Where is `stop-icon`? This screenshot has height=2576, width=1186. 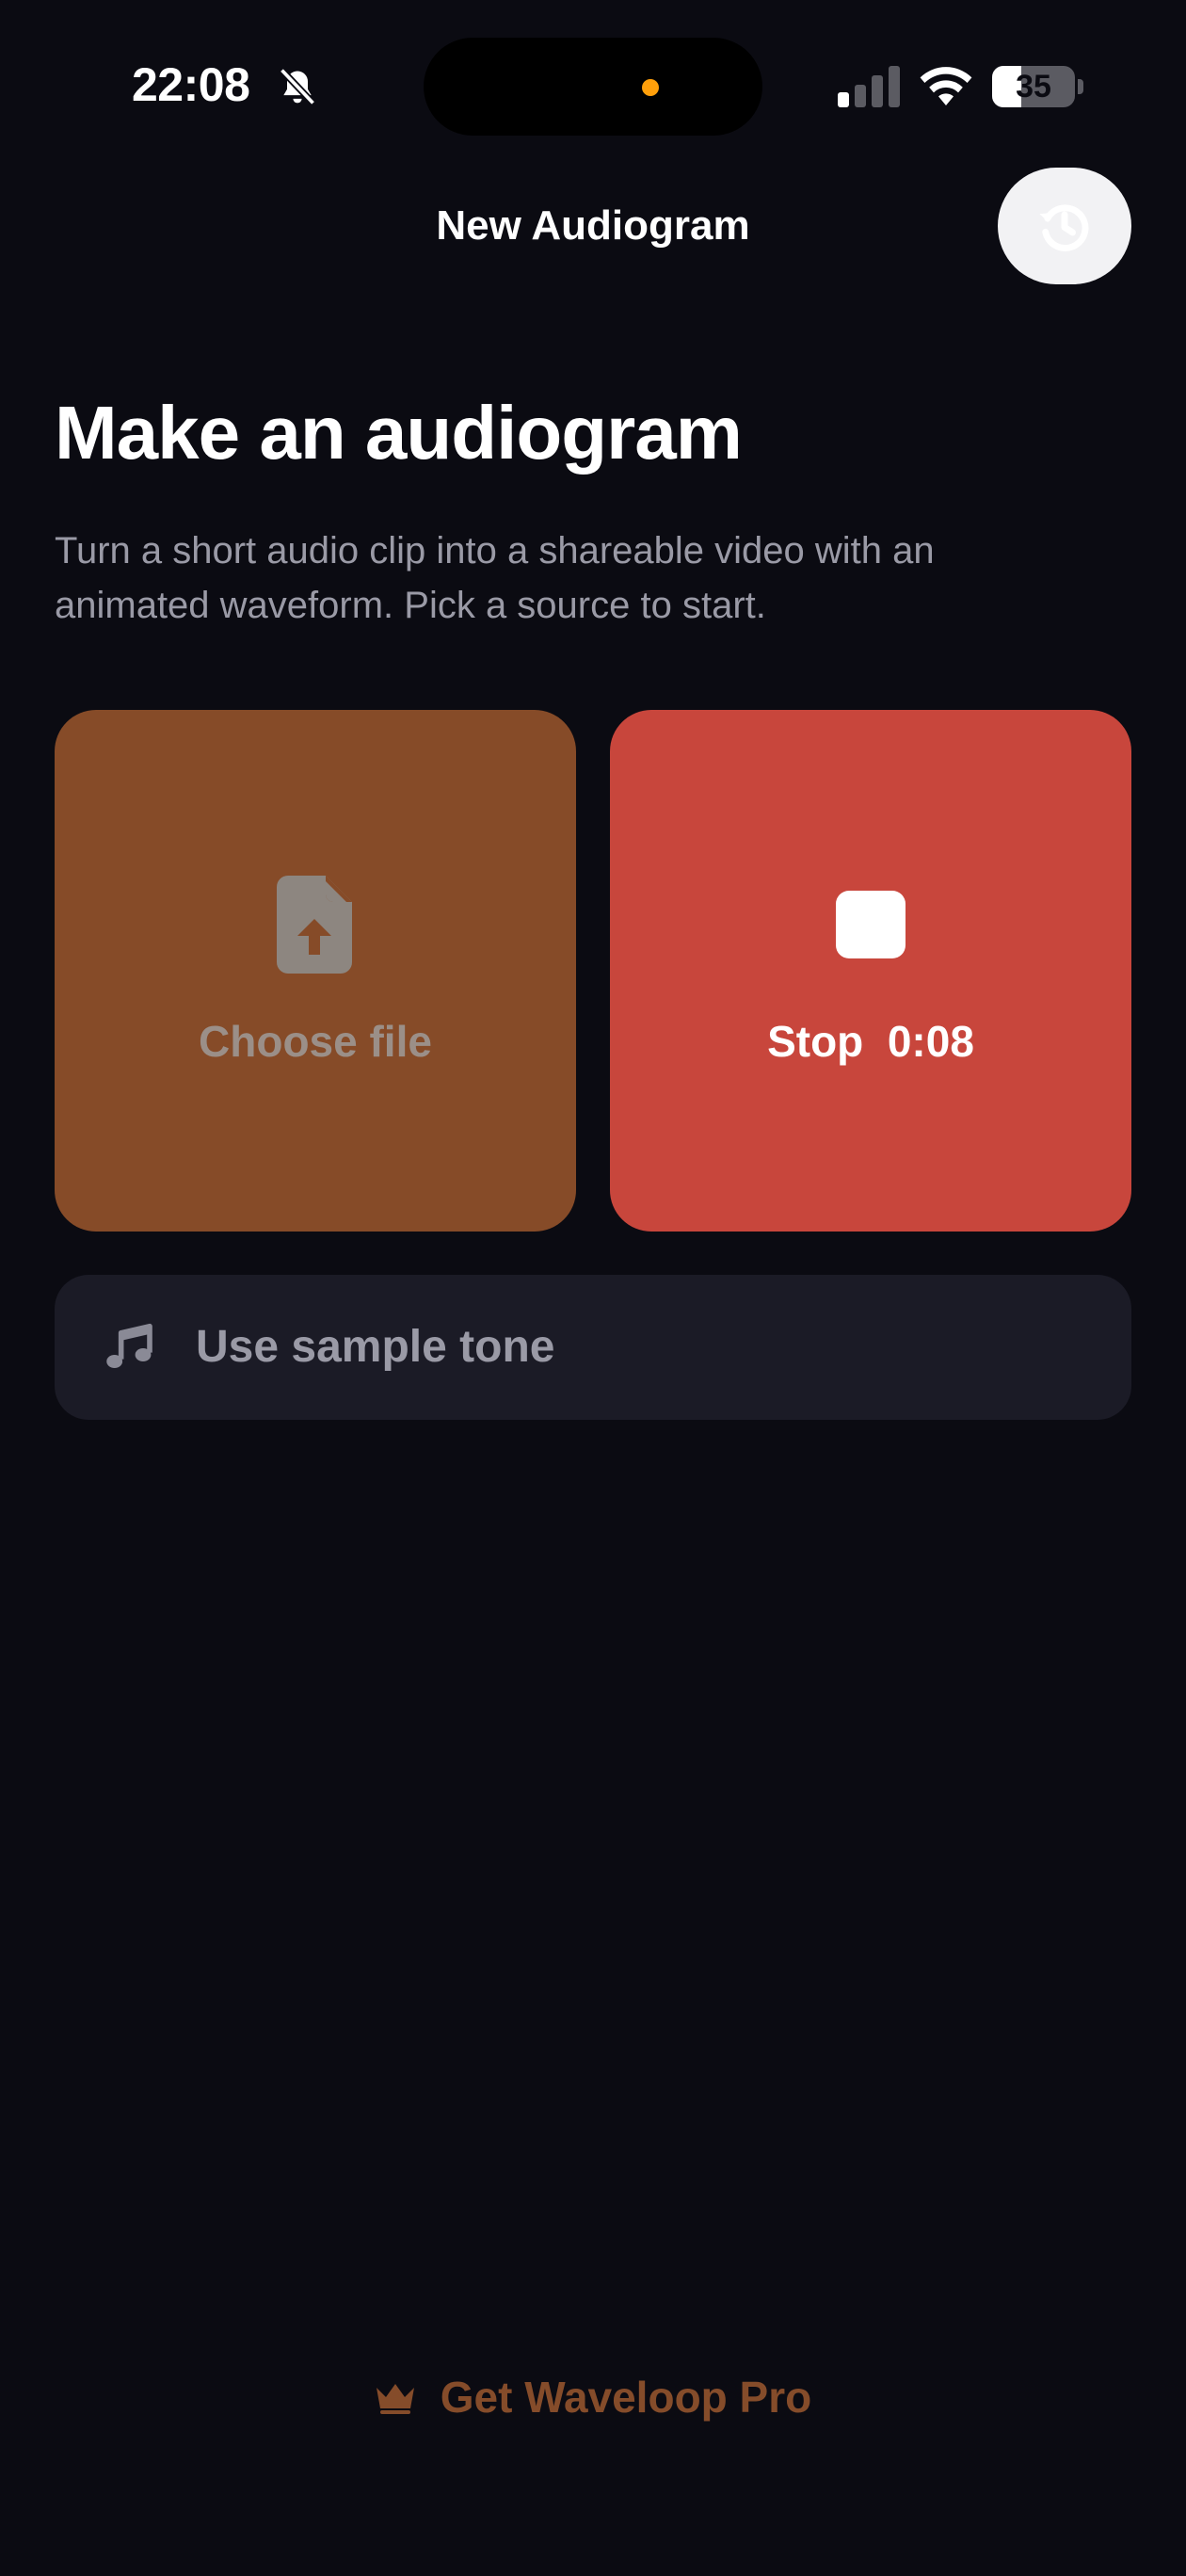 stop-icon is located at coordinates (871, 924).